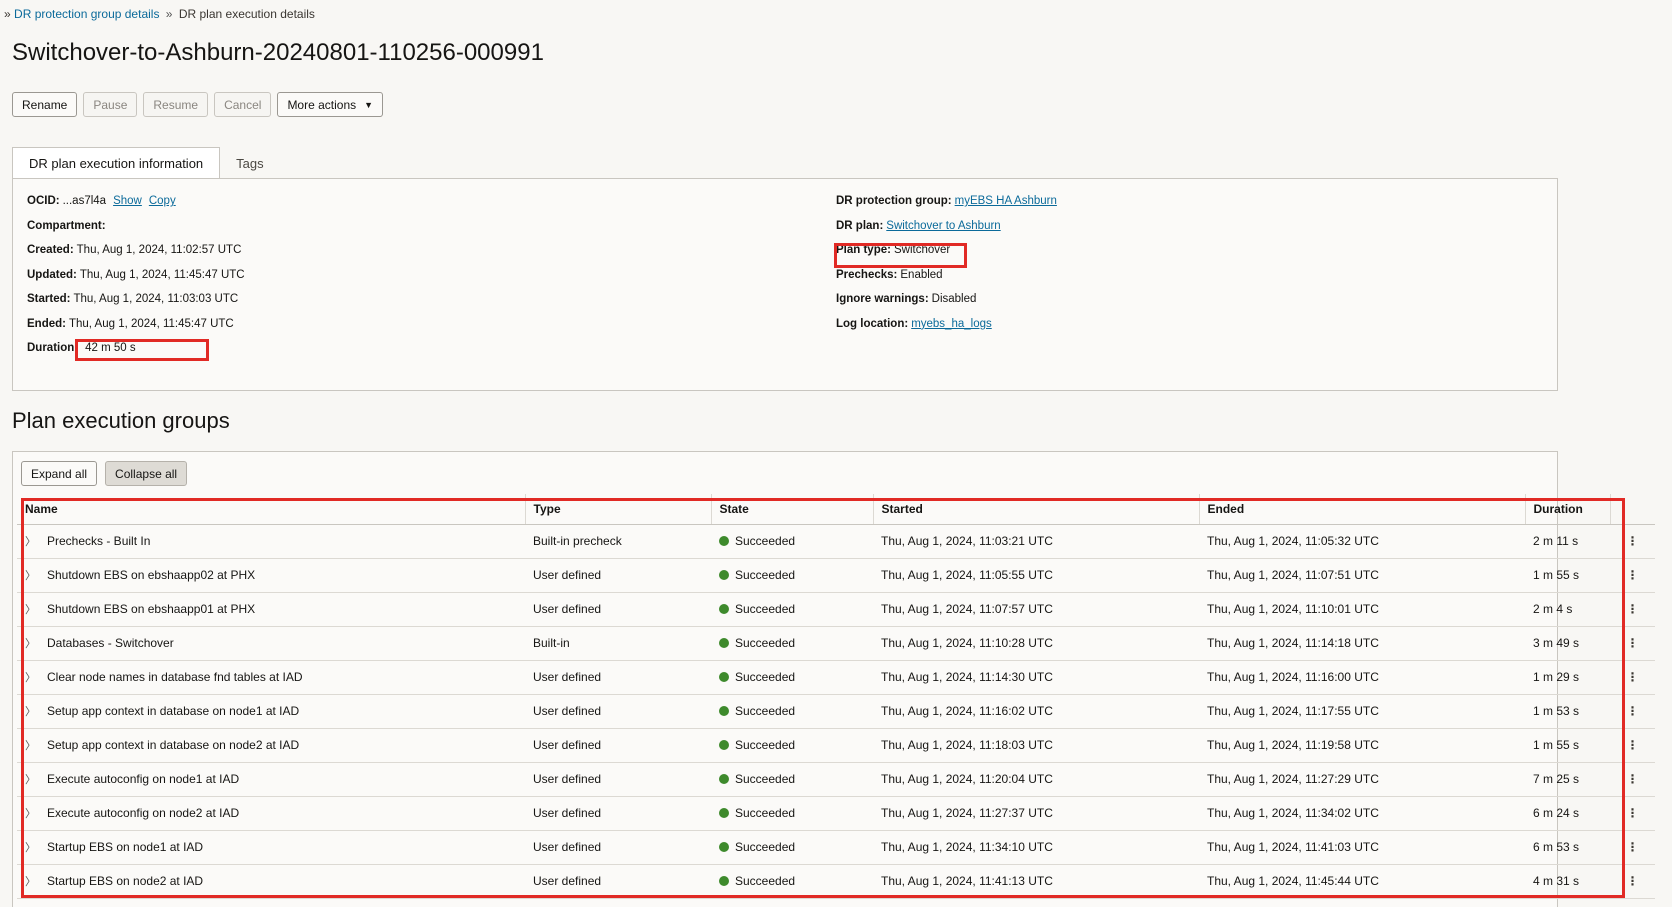  Describe the element at coordinates (271, 575) in the screenshot. I see `name-cell: 〉 Shutdown EBS on ebshaapp02 at PHX` at that location.